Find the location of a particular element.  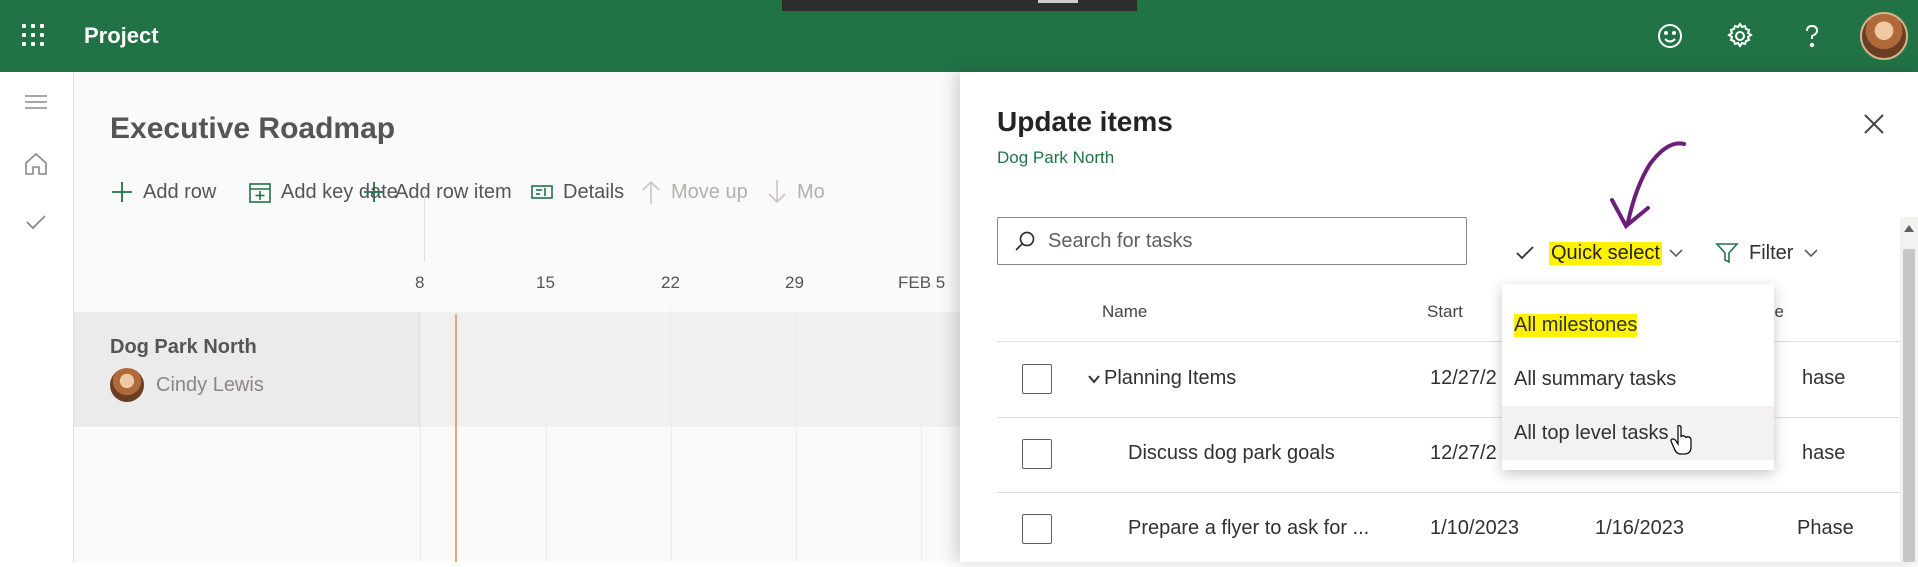

details-button: Details is located at coordinates (577, 192).